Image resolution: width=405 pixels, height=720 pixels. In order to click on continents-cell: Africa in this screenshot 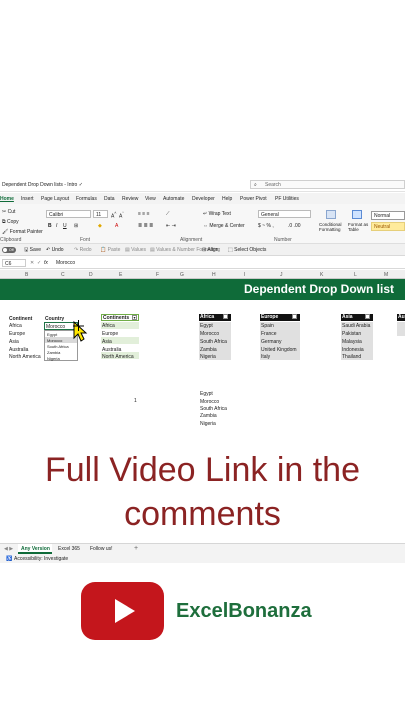, I will do `click(108, 326)`.